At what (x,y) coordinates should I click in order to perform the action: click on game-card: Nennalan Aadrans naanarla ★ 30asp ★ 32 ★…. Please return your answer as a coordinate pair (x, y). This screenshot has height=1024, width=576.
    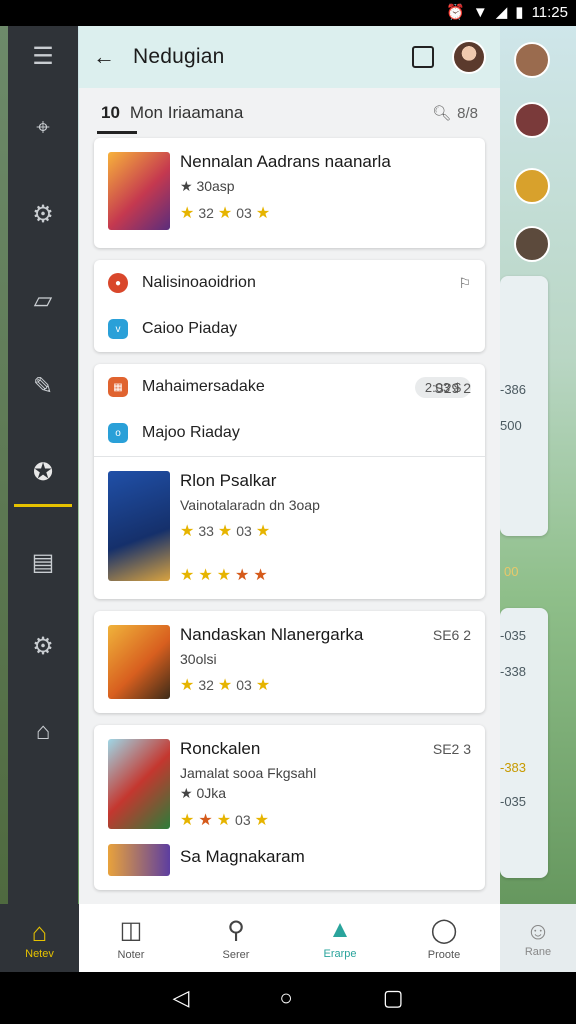
    Looking at the image, I should click on (289, 193).